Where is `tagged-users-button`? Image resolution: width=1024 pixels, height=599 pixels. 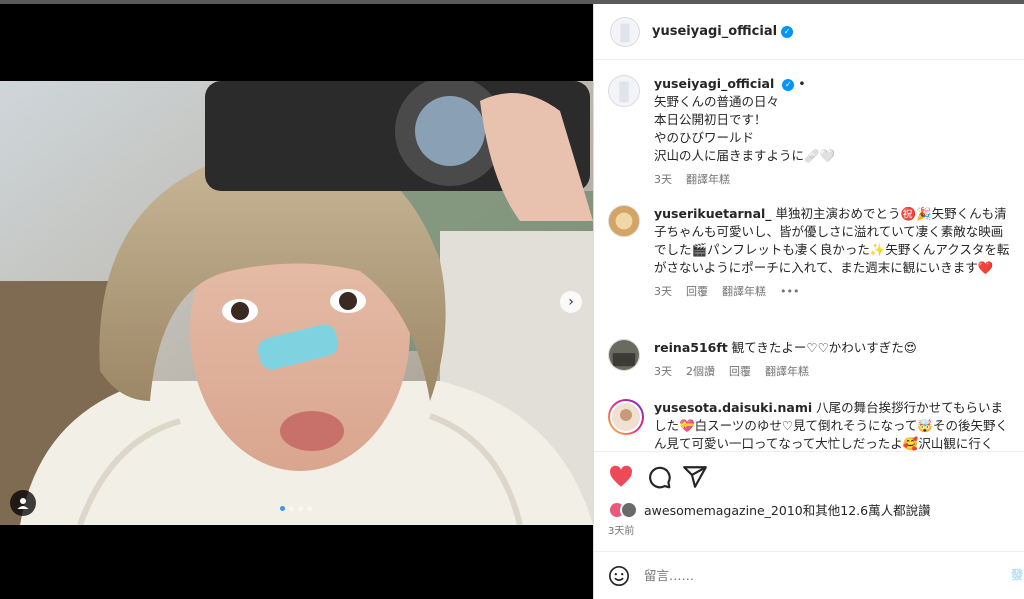
tagged-users-button is located at coordinates (23, 503).